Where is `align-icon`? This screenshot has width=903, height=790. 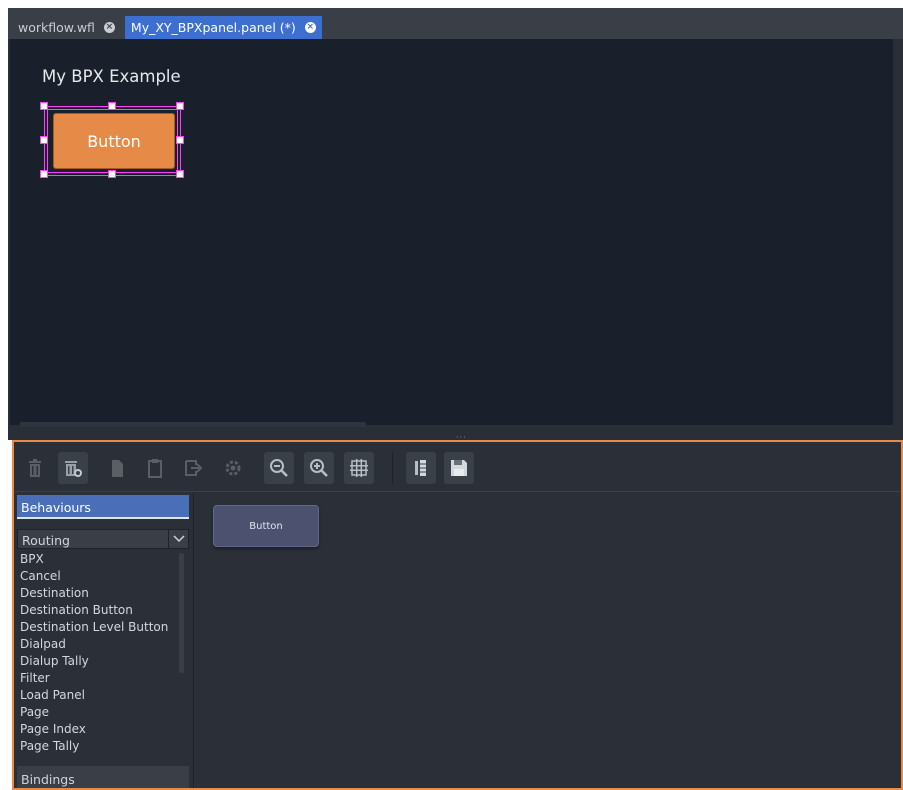
align-icon is located at coordinates (420, 468).